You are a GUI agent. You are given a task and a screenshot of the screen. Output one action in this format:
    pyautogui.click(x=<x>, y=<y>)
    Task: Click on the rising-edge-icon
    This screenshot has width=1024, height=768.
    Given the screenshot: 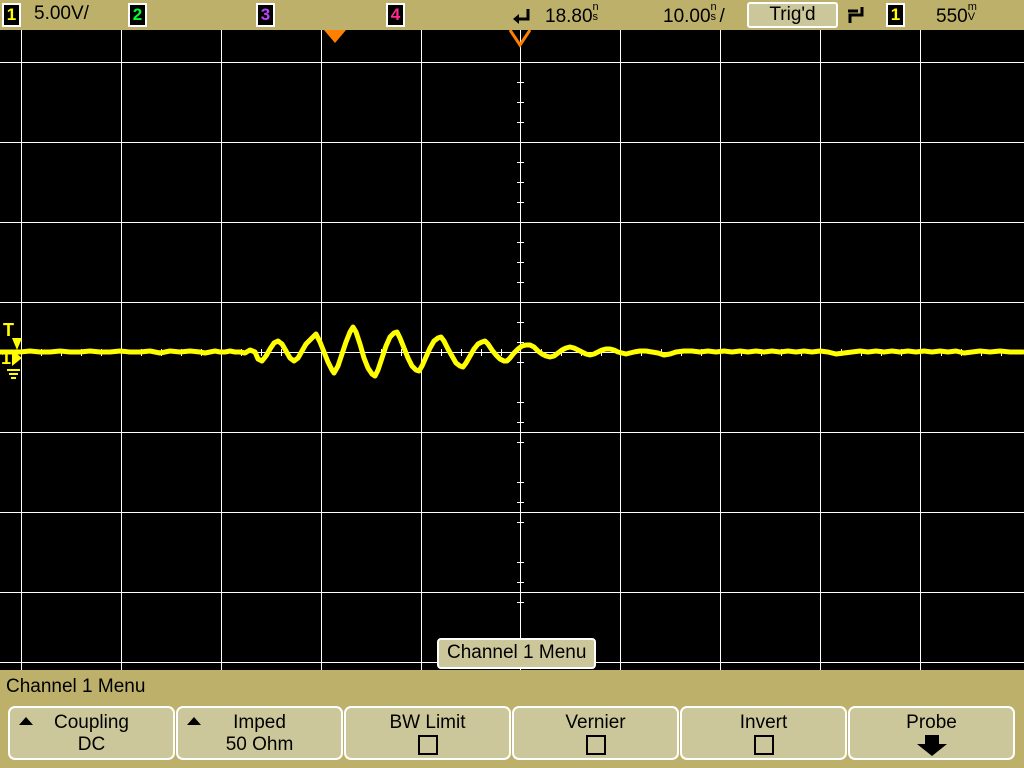 What is the action you would take?
    pyautogui.click(x=856, y=15)
    